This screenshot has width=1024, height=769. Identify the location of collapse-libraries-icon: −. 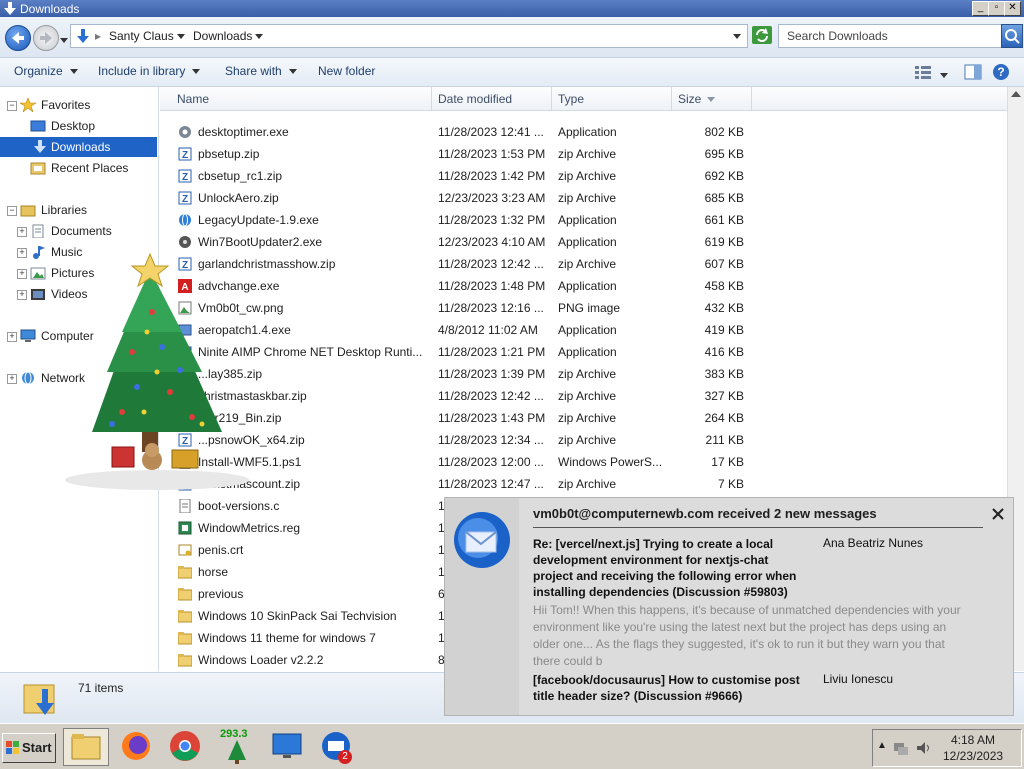
(12, 211).